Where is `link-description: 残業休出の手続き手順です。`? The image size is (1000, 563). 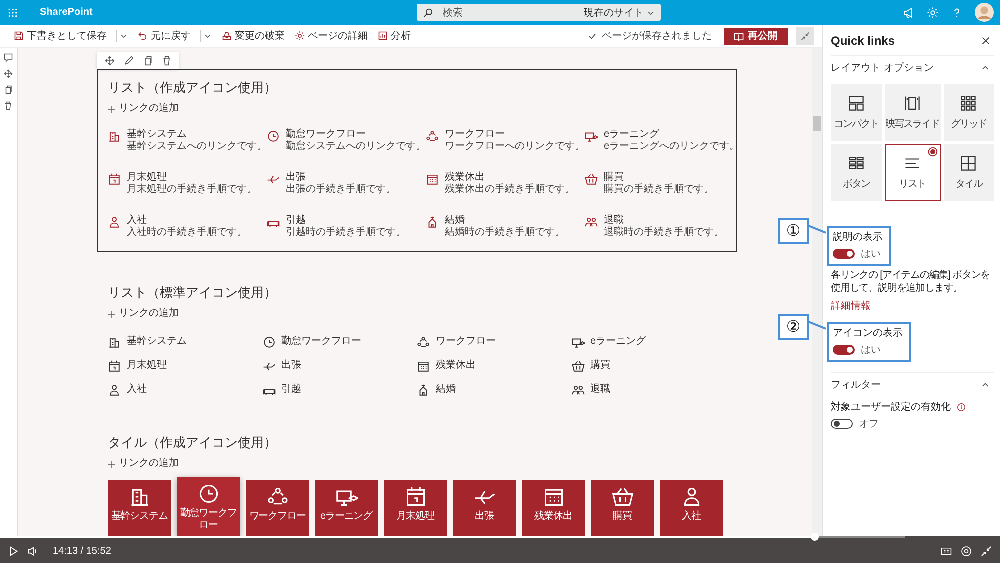 link-description: 残業休出の手続き手順です。 is located at coordinates (510, 190).